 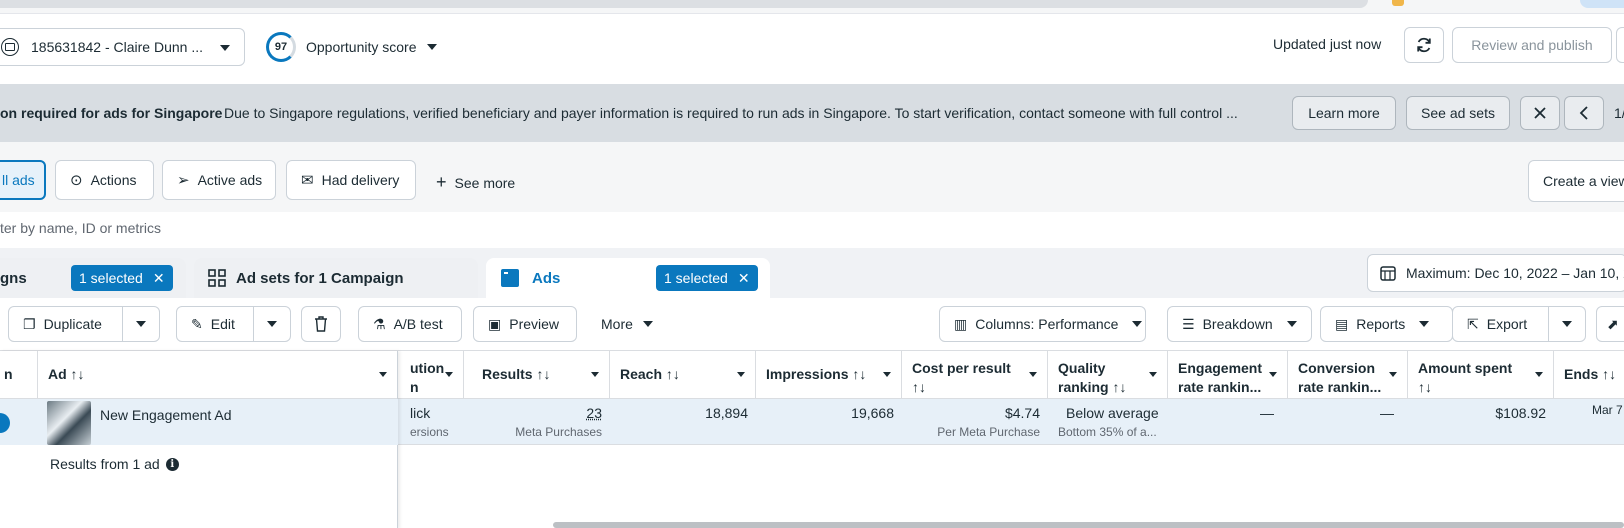 I want to click on duplicate-button: ❐ Duplicate, so click(x=66, y=324).